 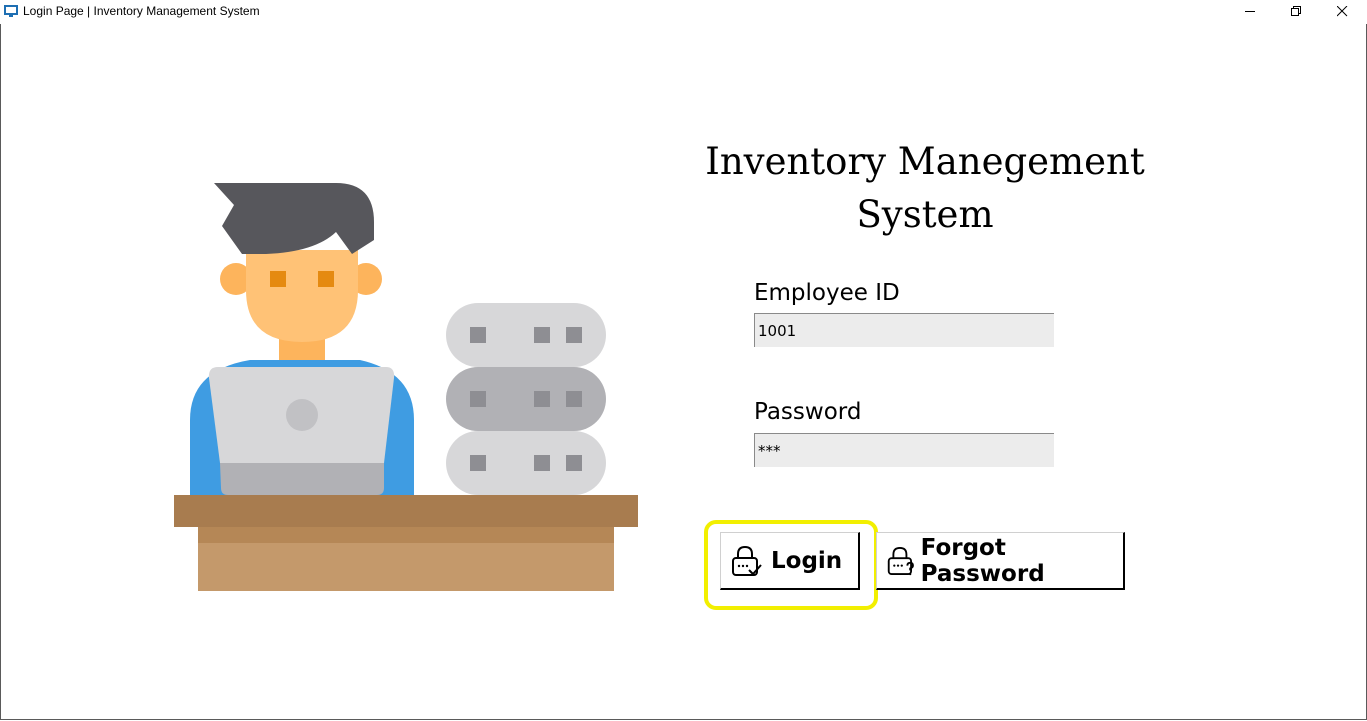 I want to click on restore-icon, so click(x=1295, y=10).